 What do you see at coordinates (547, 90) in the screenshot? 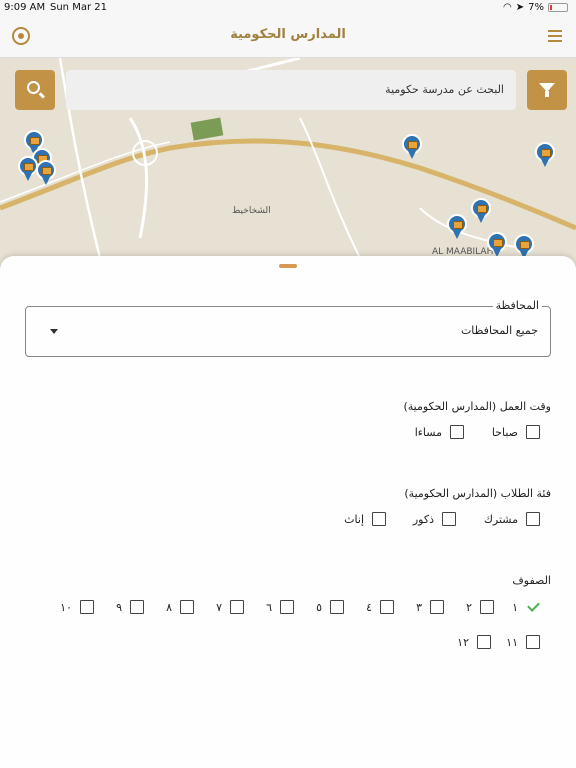
I see `filter-button` at bounding box center [547, 90].